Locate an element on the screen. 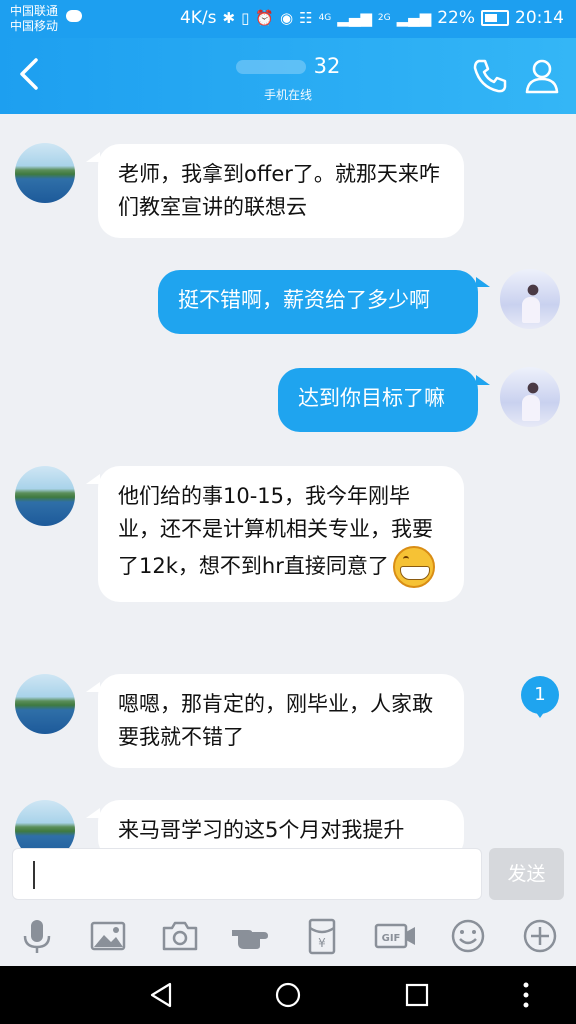 The width and height of the screenshot is (576, 1024). contact-name-suffix: 32 is located at coordinates (327, 66).